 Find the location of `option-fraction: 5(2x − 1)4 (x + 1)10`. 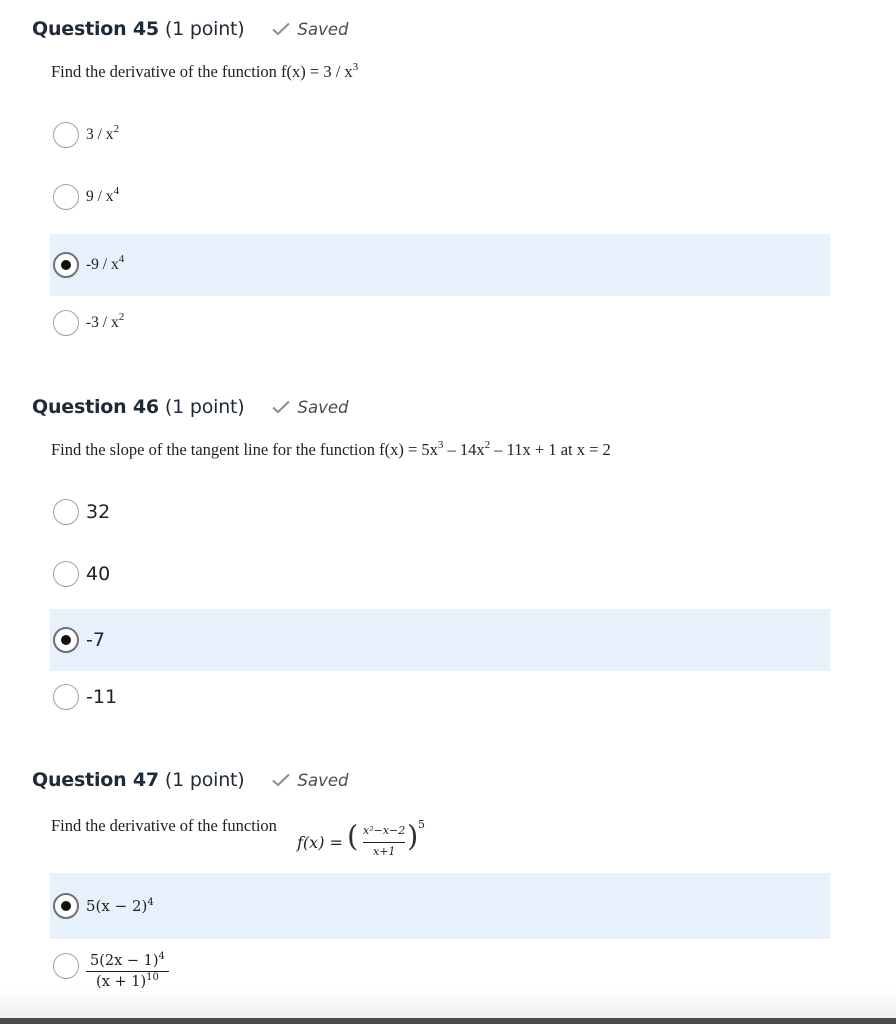

option-fraction: 5(2x − 1)4 (x + 1)10 is located at coordinates (127, 970).